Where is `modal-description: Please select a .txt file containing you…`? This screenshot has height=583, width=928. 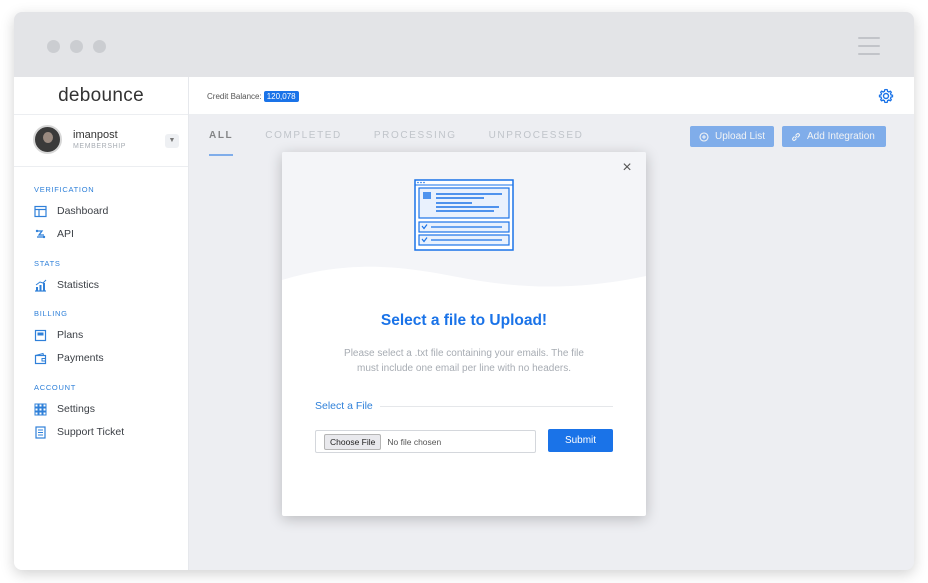
modal-description: Please select a .txt file containing you… is located at coordinates (464, 361).